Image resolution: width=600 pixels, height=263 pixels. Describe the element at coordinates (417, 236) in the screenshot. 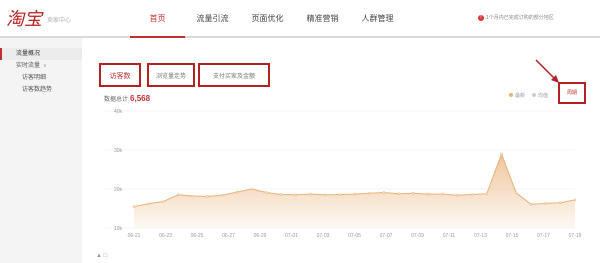

I see `x-tick-label: 07-09` at that location.